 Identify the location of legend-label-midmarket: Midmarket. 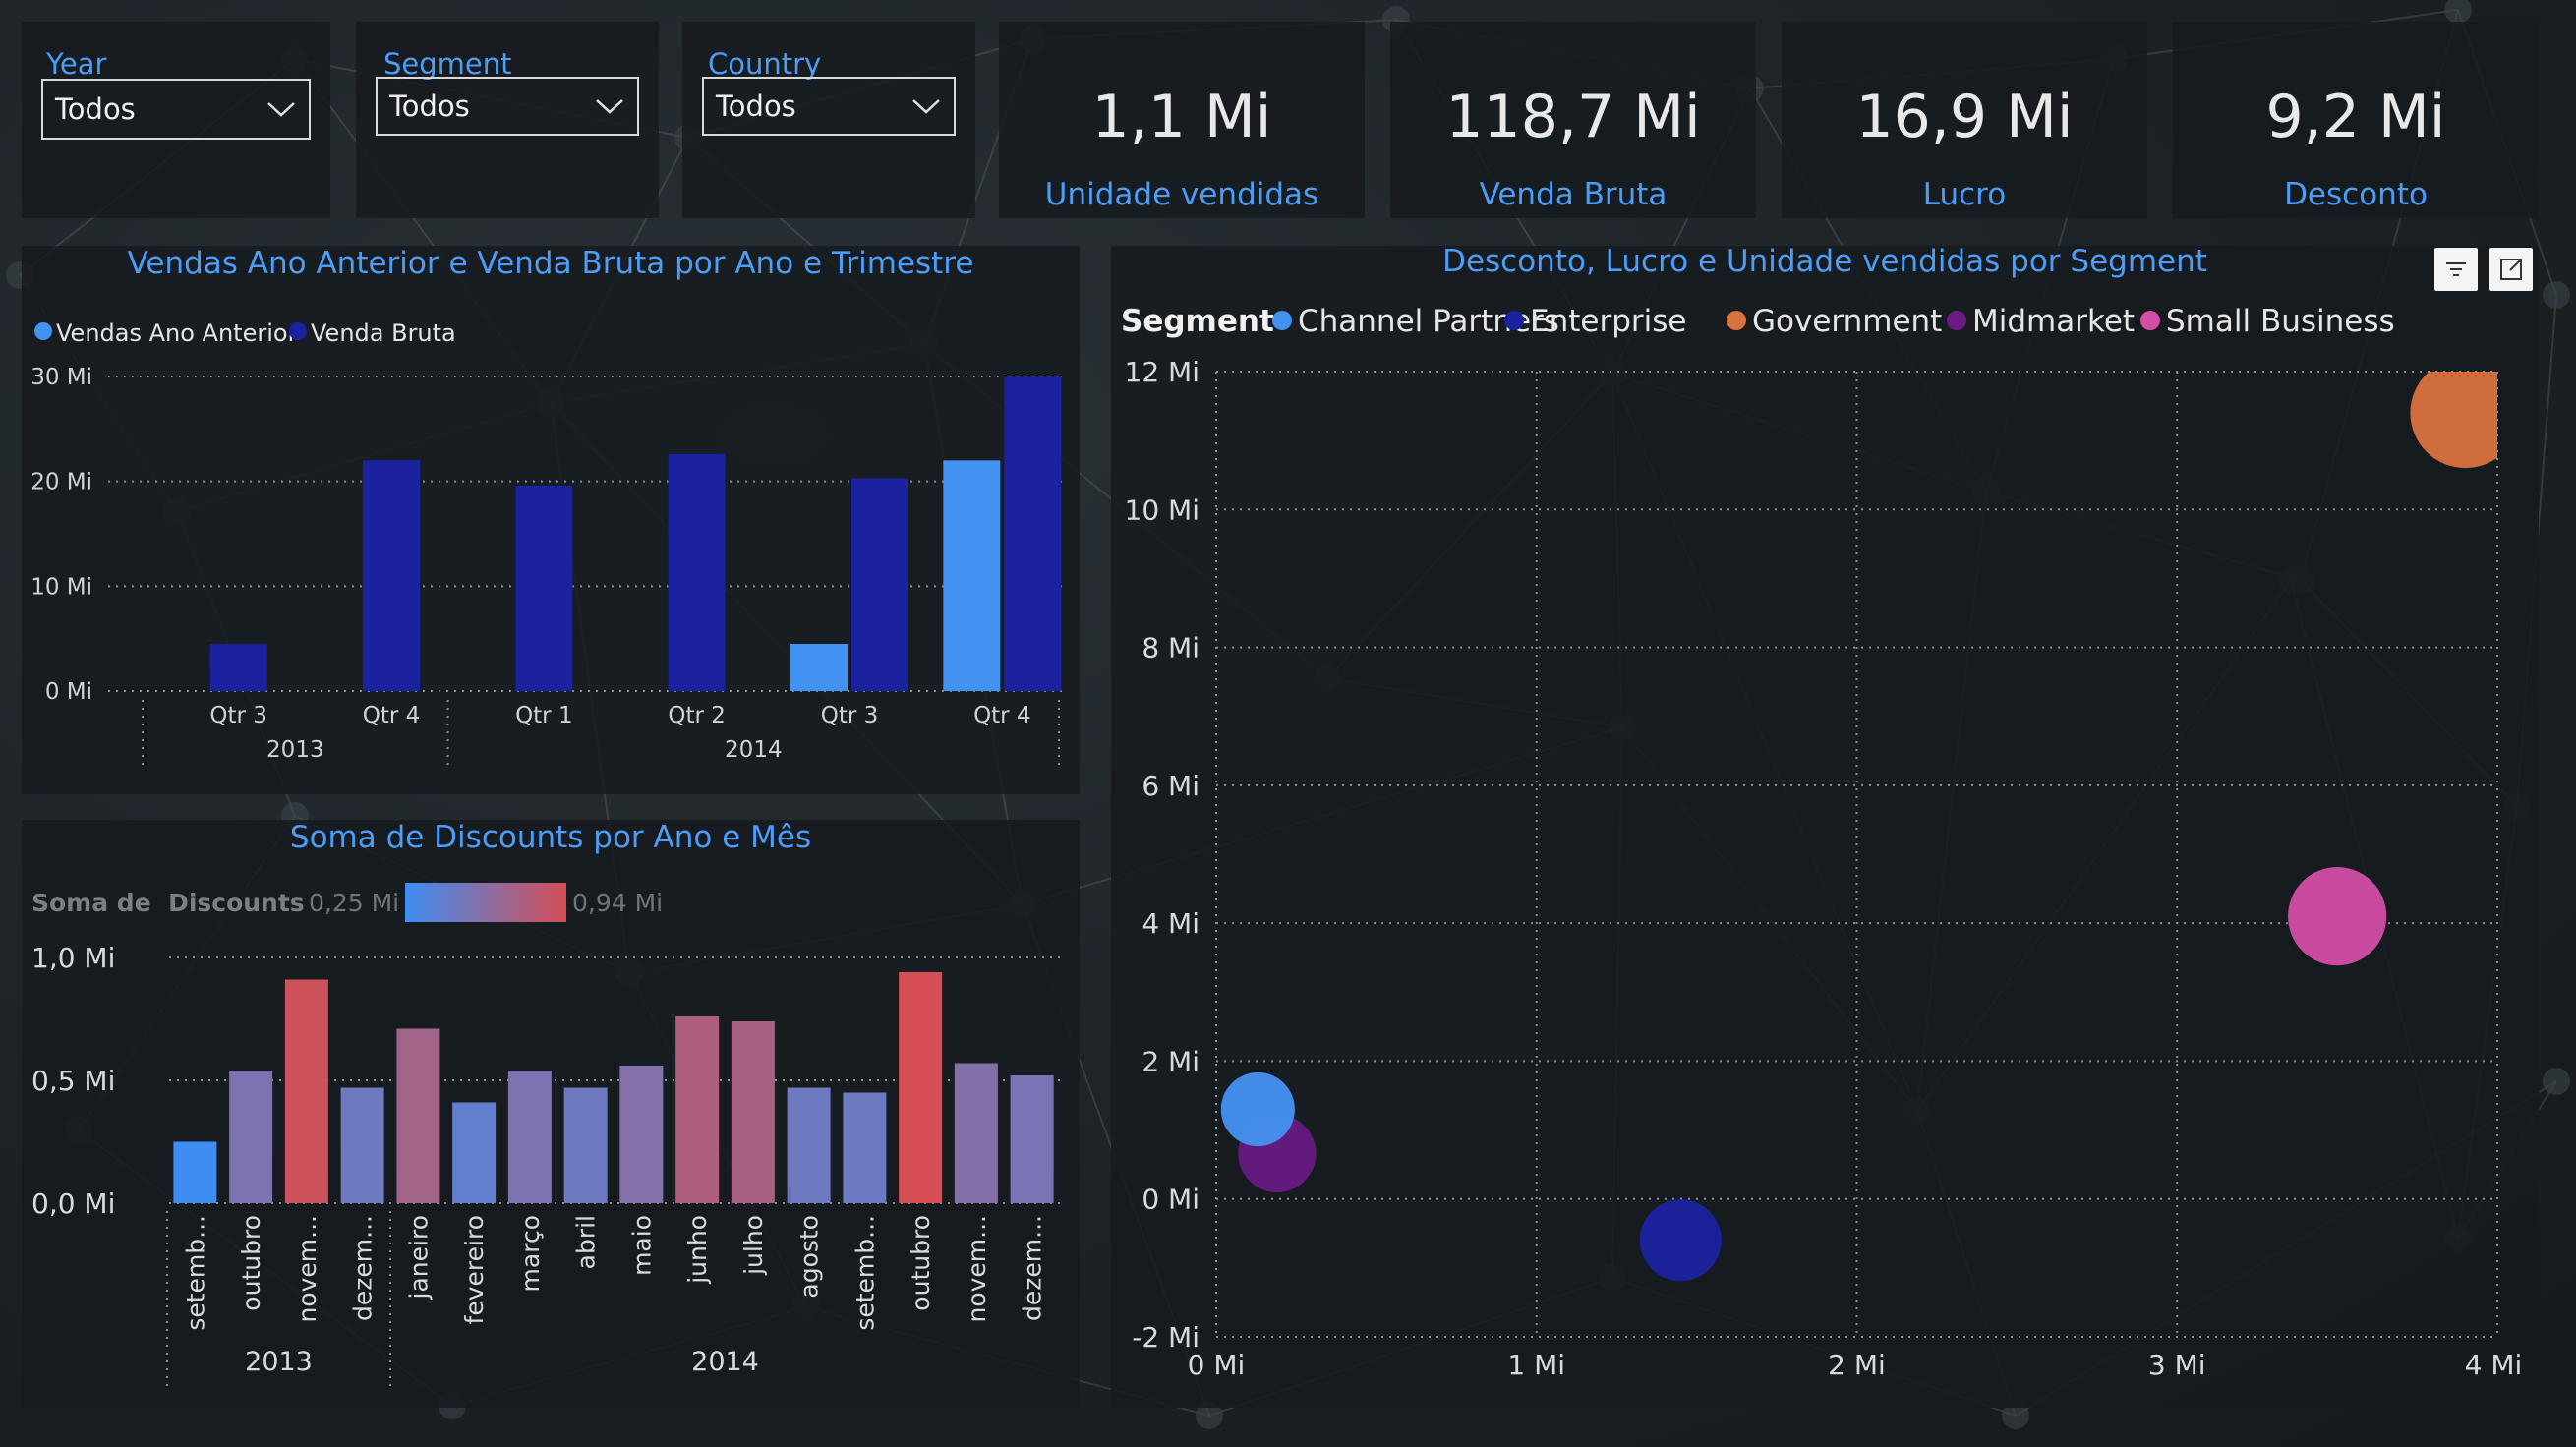
(2053, 322).